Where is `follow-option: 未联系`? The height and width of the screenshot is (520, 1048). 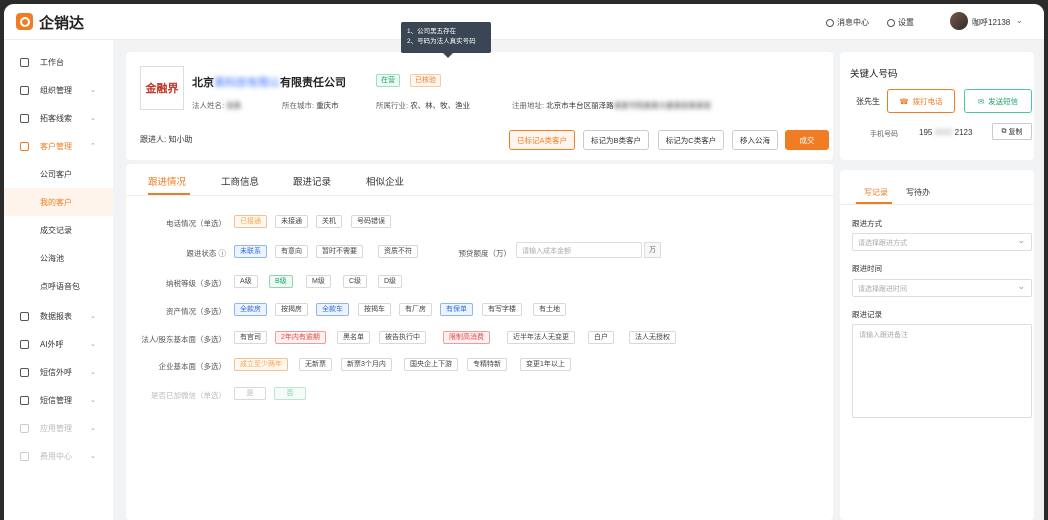 follow-option: 未联系 is located at coordinates (250, 251).